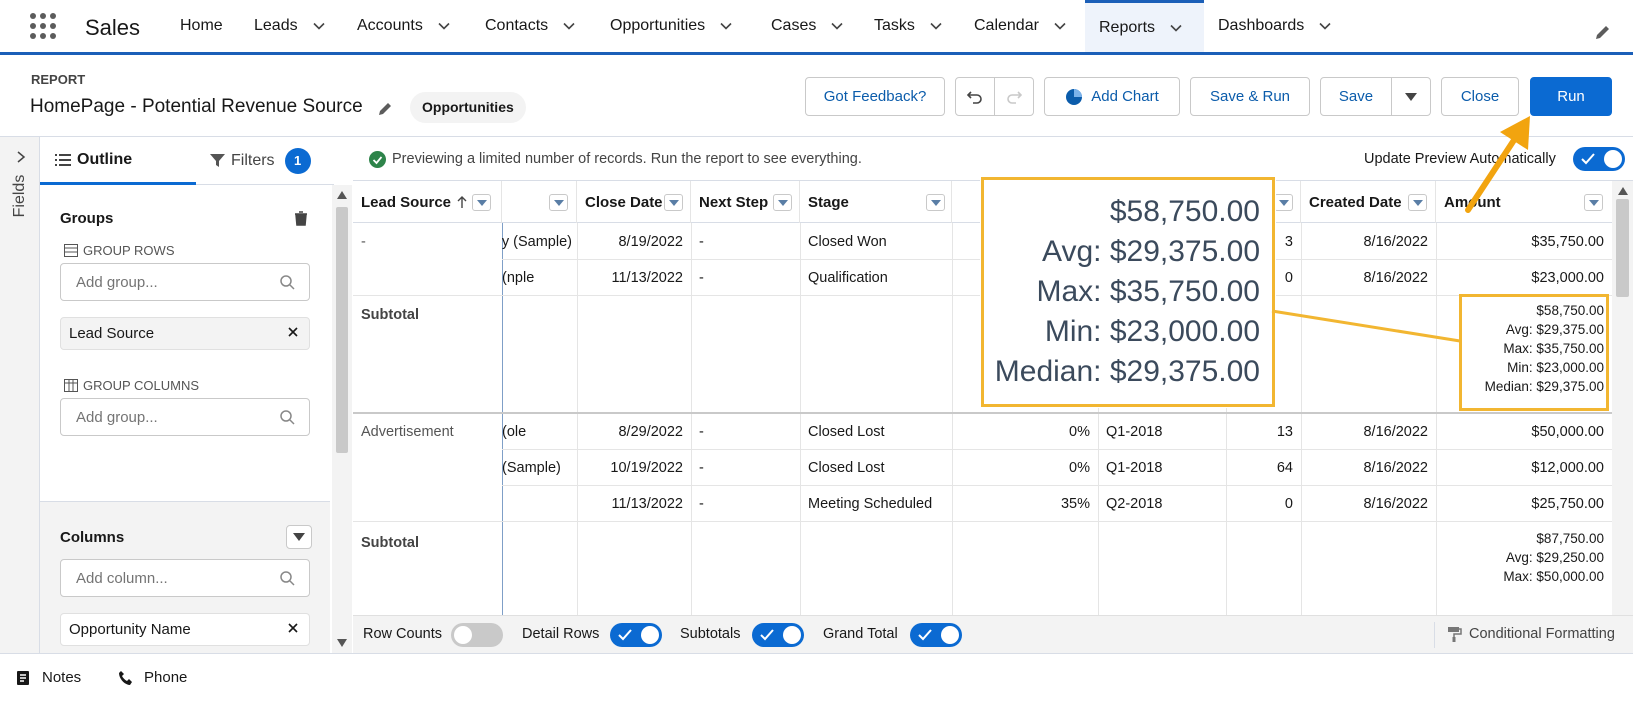  What do you see at coordinates (1599, 159) in the screenshot?
I see `update-preview-toggle` at bounding box center [1599, 159].